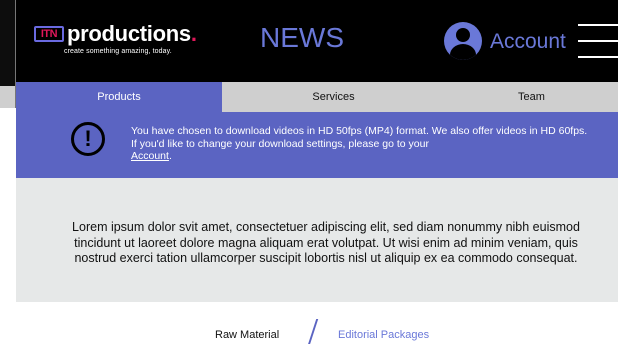 The width and height of the screenshot is (618, 344). Describe the element at coordinates (129, 33) in the screenshot. I see `logo-wordmark: productions` at that location.